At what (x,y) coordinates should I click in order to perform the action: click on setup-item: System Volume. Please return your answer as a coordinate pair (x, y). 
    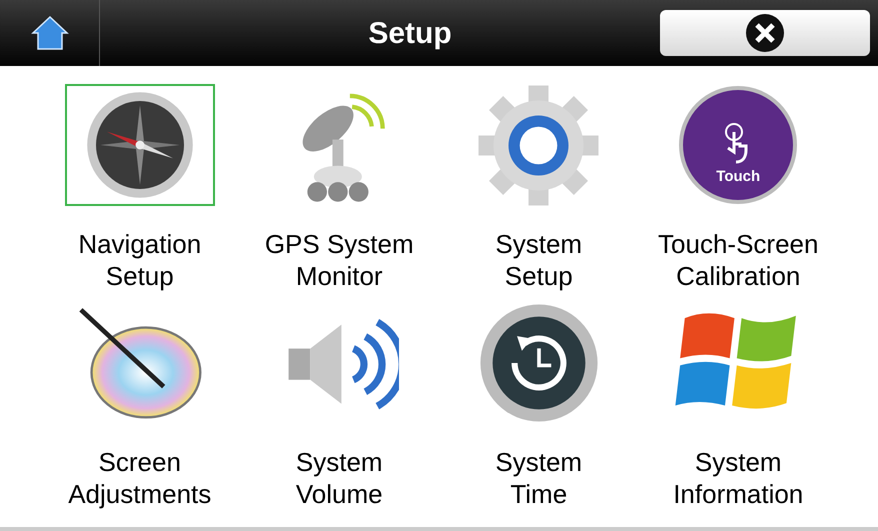
    Looking at the image, I should click on (339, 410).